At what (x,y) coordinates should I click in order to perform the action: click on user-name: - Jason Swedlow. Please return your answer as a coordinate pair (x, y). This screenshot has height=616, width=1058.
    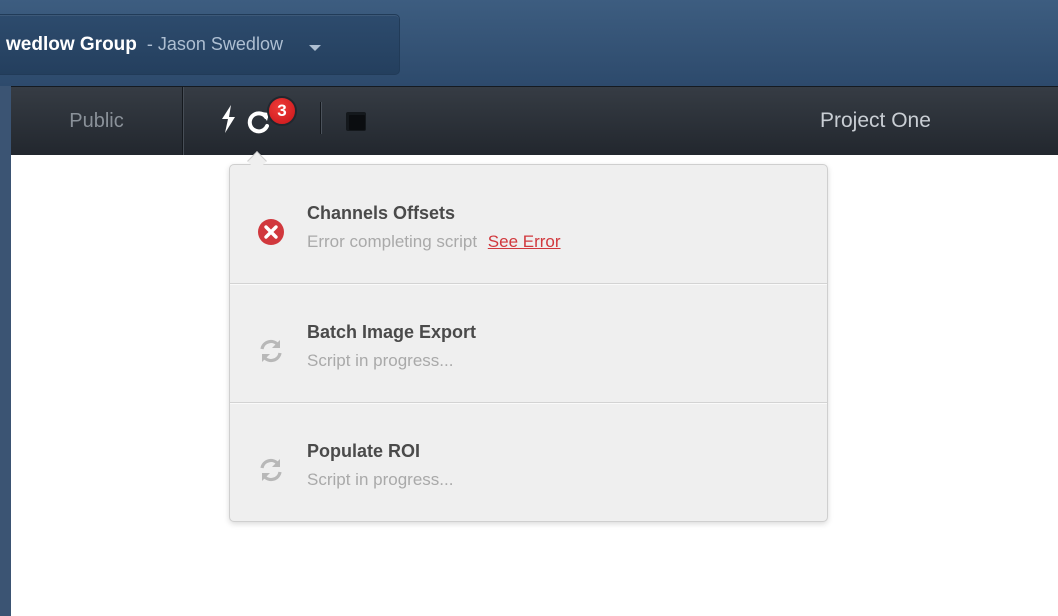
    Looking at the image, I should click on (214, 44).